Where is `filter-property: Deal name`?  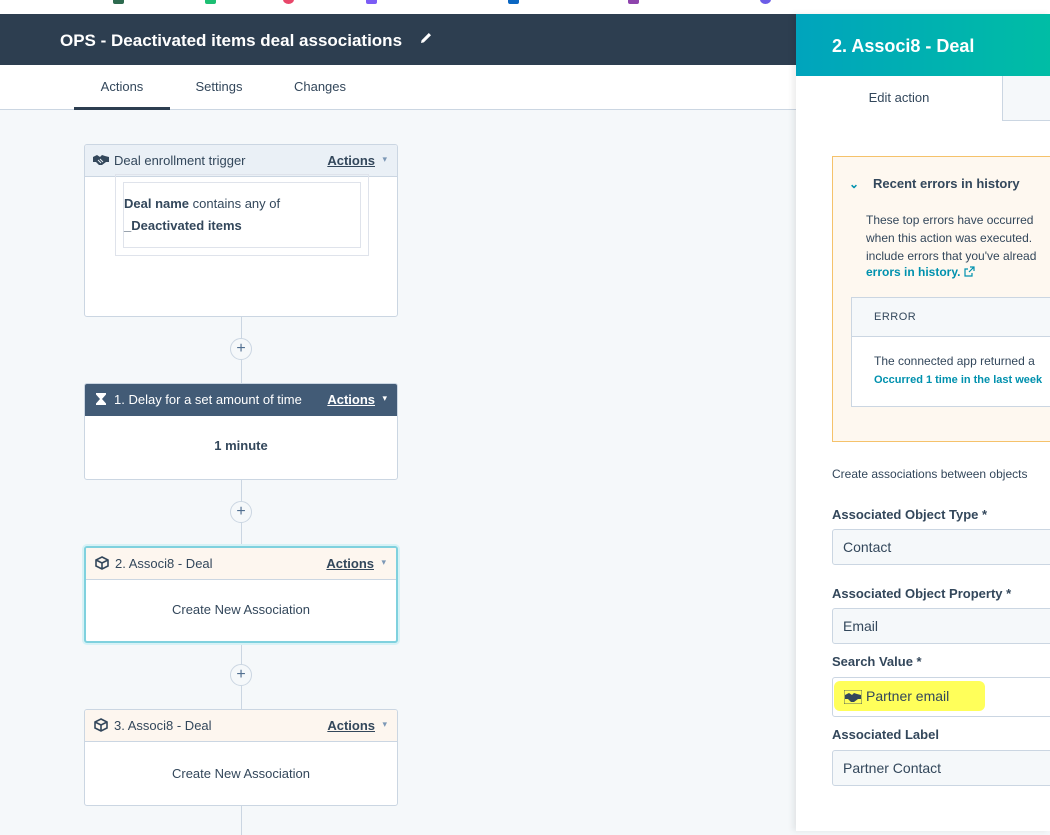 filter-property: Deal name is located at coordinates (157, 203).